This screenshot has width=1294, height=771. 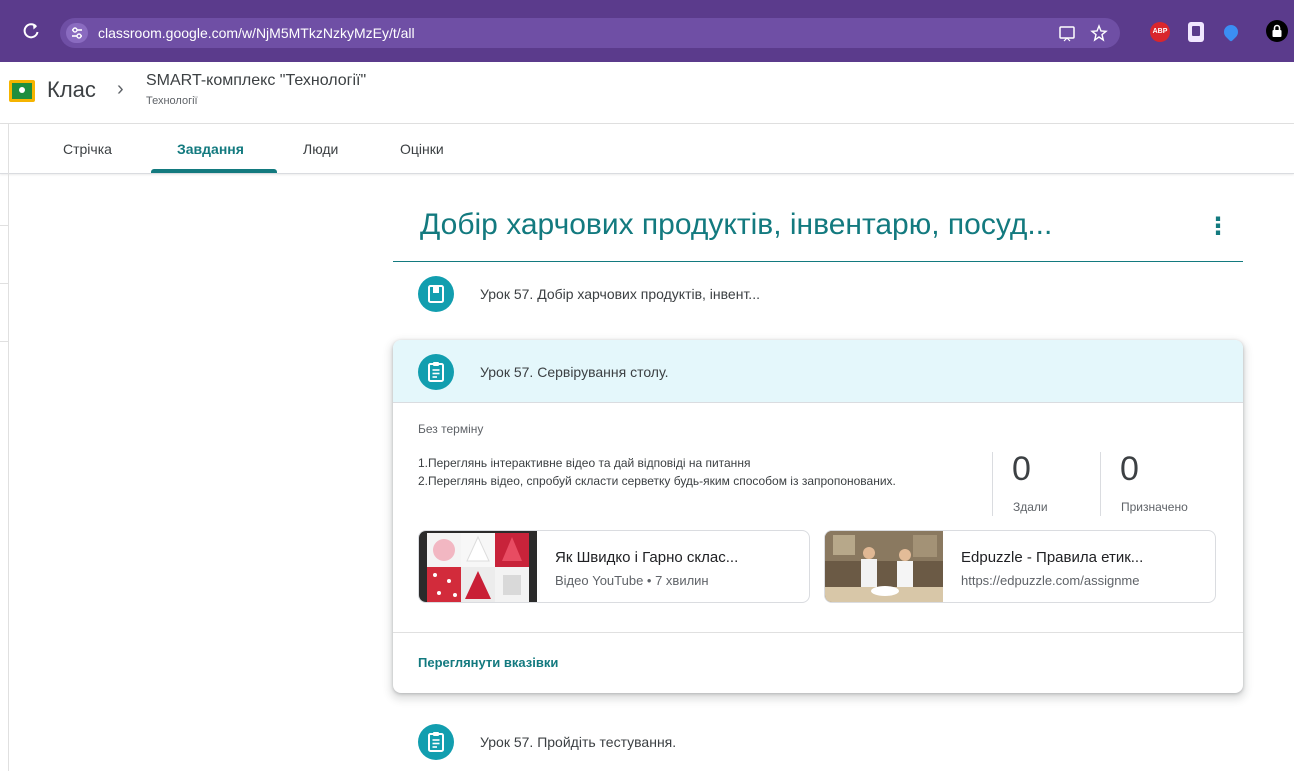 I want to click on tab-grades: Оцінки, so click(x=422, y=149).